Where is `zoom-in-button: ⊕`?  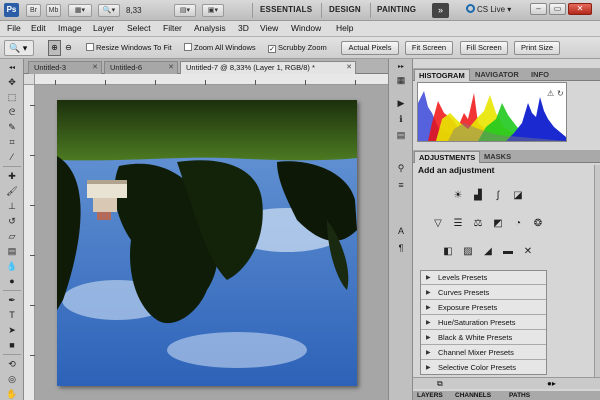
zoom-in-button: ⊕ is located at coordinates (54, 48).